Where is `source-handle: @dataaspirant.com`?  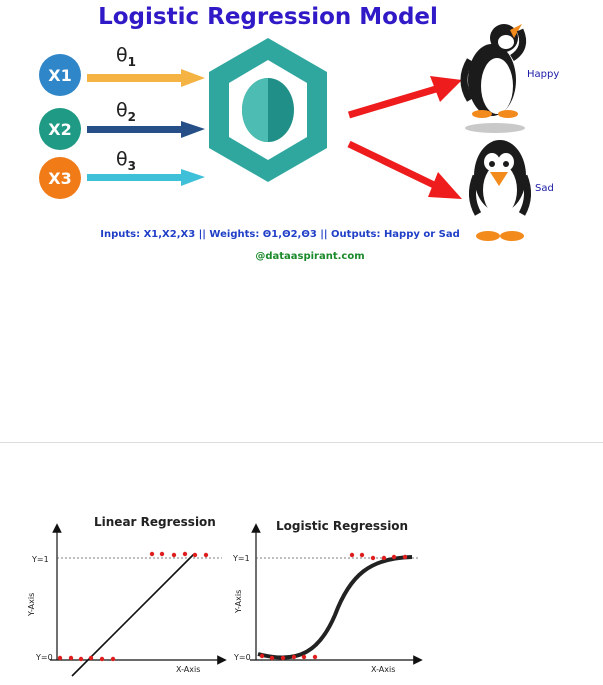
source-handle: @dataaspirant.com is located at coordinates (310, 256).